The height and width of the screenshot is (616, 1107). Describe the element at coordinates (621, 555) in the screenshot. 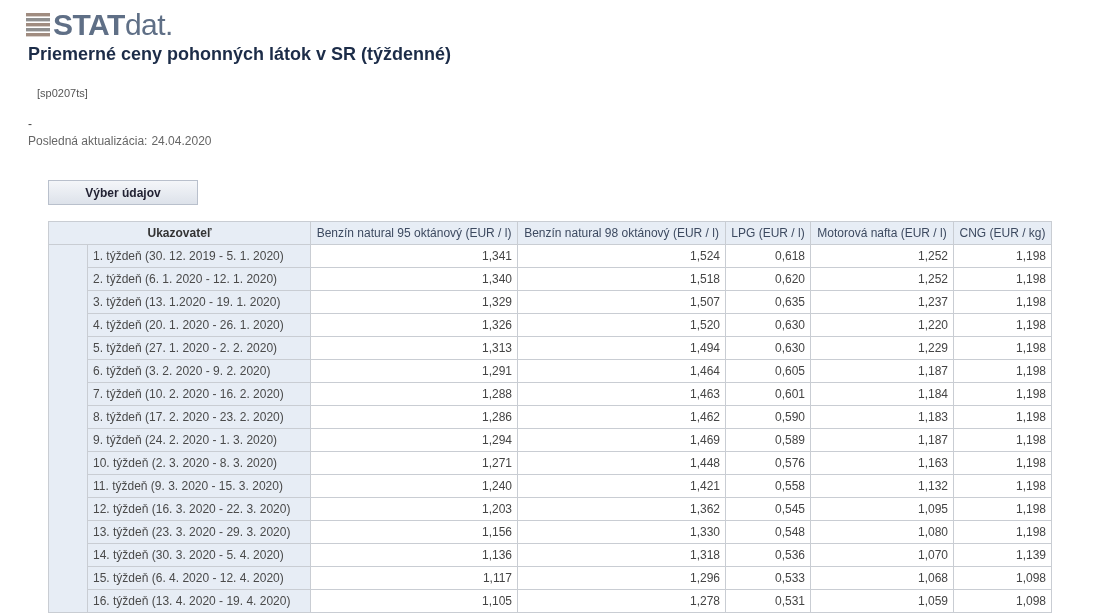

I see `table-cell: 1,318` at that location.